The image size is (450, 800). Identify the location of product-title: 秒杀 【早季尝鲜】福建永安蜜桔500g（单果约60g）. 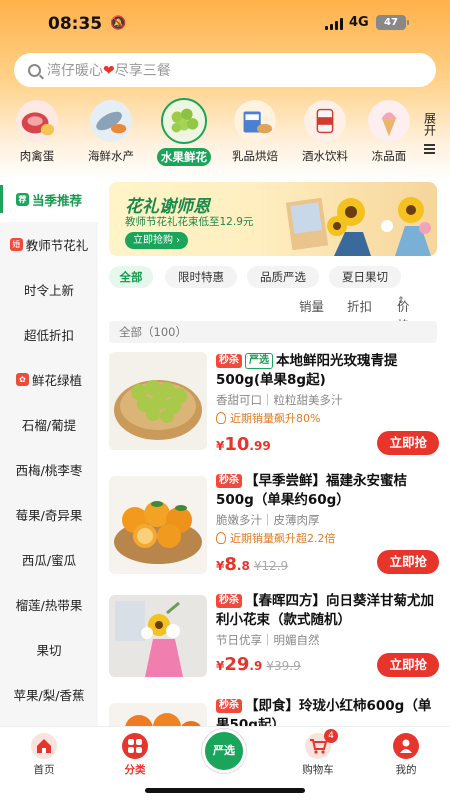
(311, 490).